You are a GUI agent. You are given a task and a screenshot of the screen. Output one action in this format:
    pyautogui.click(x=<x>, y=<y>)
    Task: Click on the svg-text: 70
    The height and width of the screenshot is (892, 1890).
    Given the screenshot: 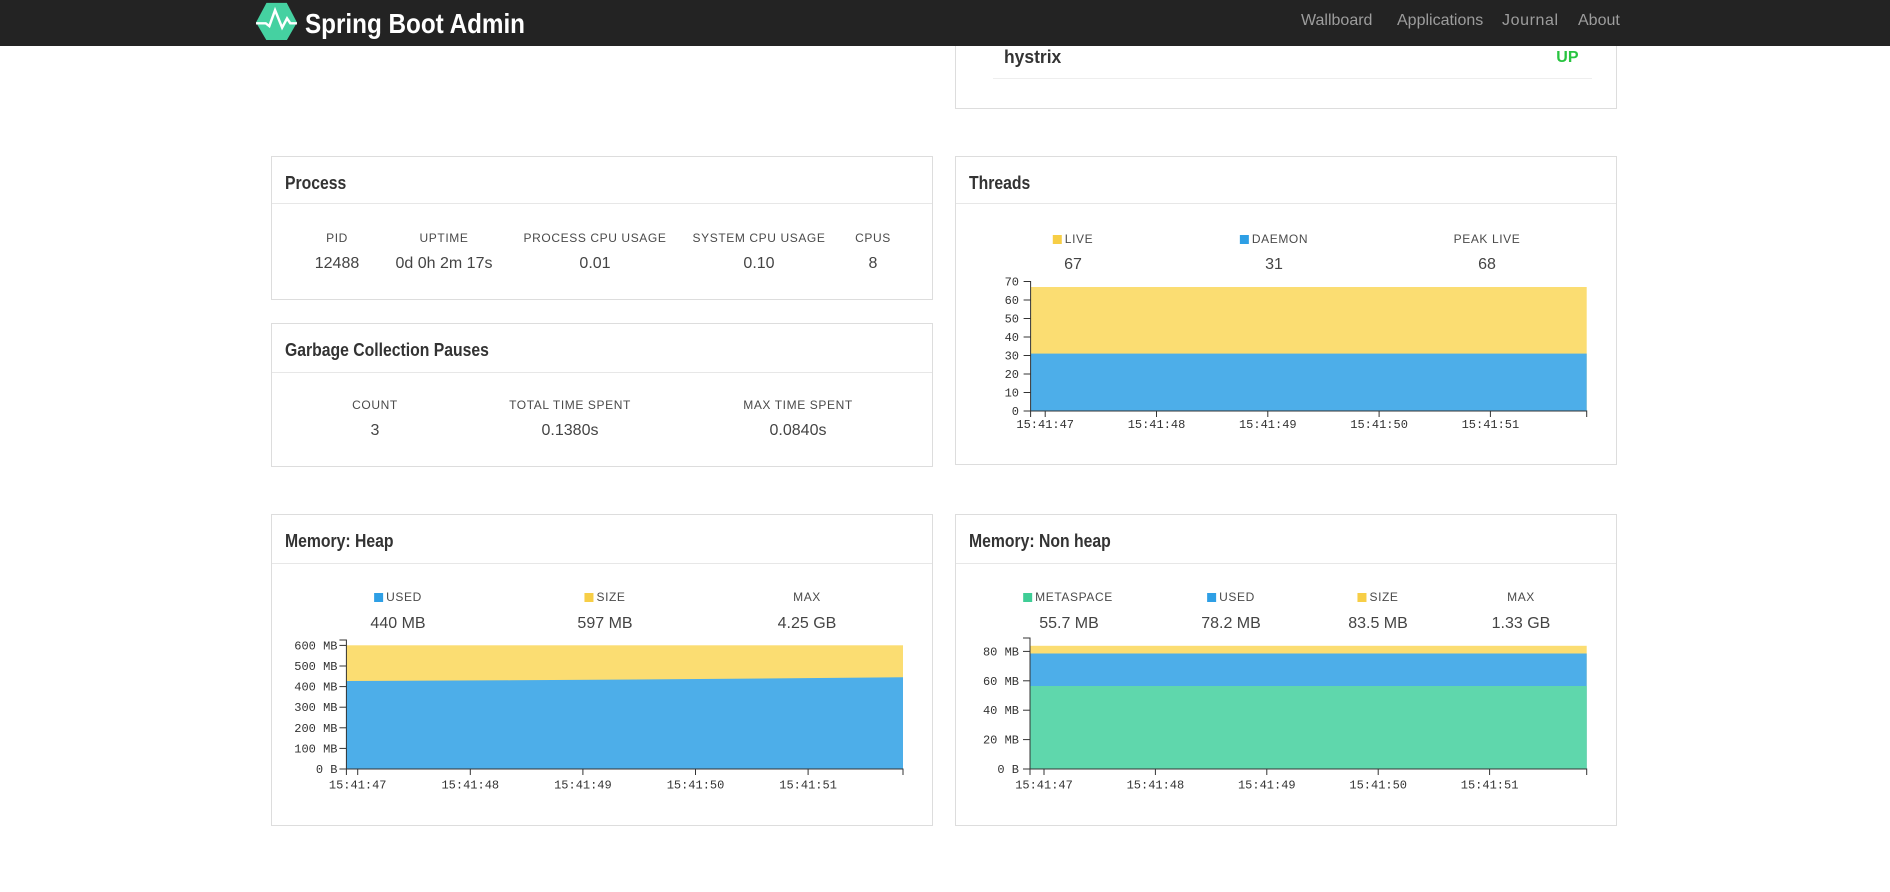 What is the action you would take?
    pyautogui.click(x=1012, y=283)
    